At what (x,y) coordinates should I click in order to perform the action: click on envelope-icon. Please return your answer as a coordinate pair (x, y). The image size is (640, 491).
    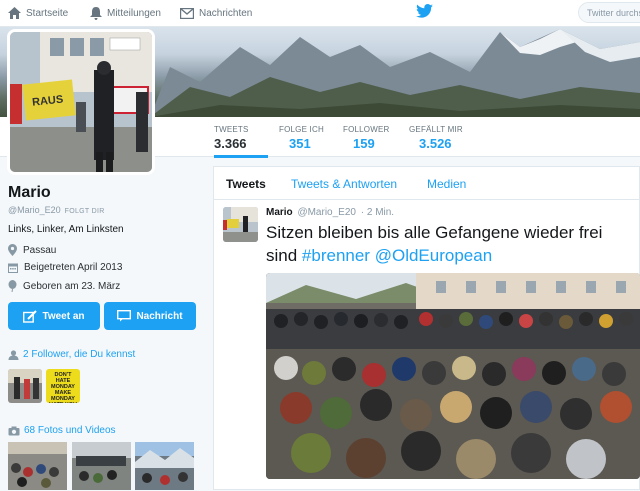
    Looking at the image, I should click on (187, 13).